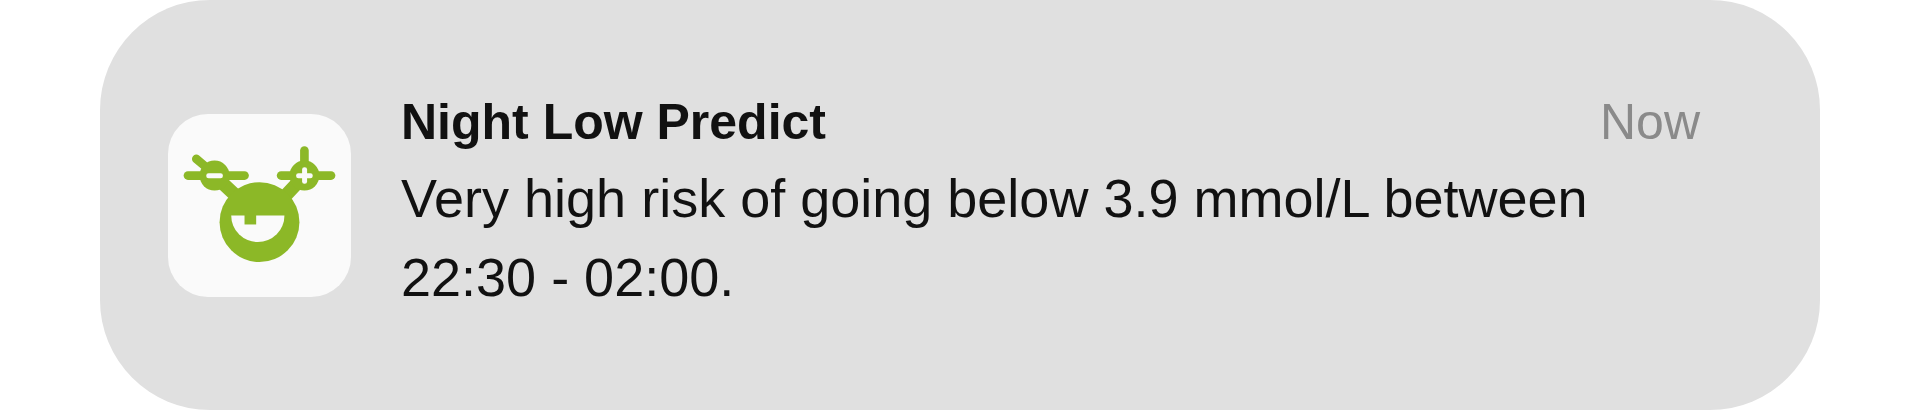  What do you see at coordinates (613, 122) in the screenshot?
I see `notification-title: Night Low Predict` at bounding box center [613, 122].